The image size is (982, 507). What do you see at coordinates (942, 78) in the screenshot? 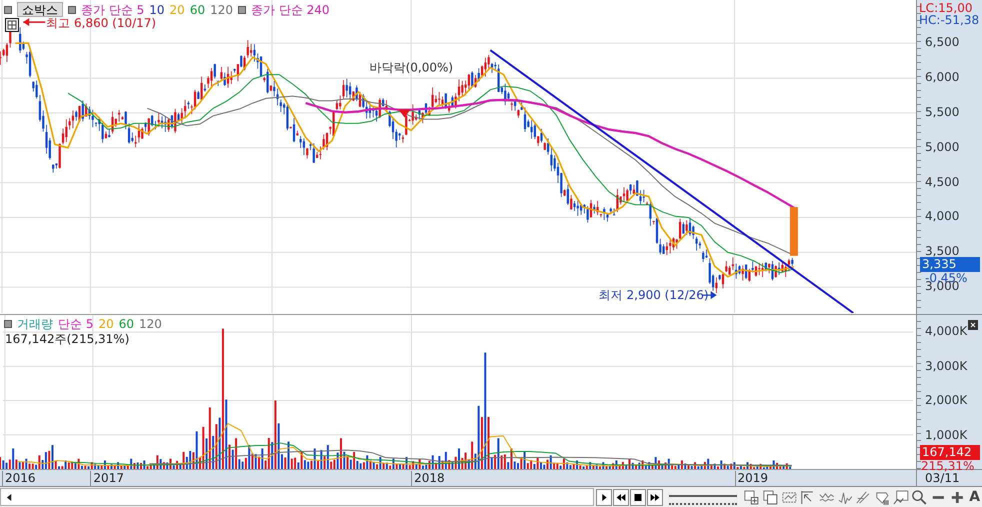
I see `price-axis-label: 6,000` at bounding box center [942, 78].